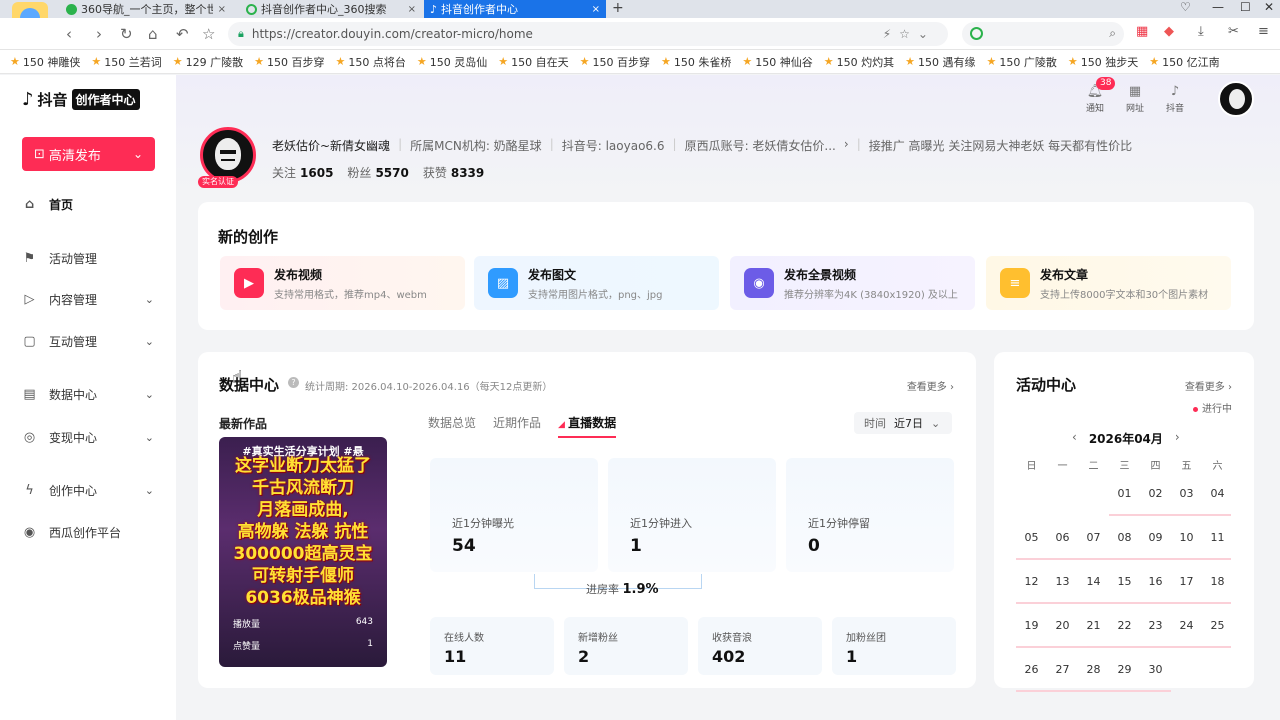 Image resolution: width=1280 pixels, height=720 pixels. Describe the element at coordinates (1186, 625) in the screenshot. I see `calendar-day: 24` at that location.